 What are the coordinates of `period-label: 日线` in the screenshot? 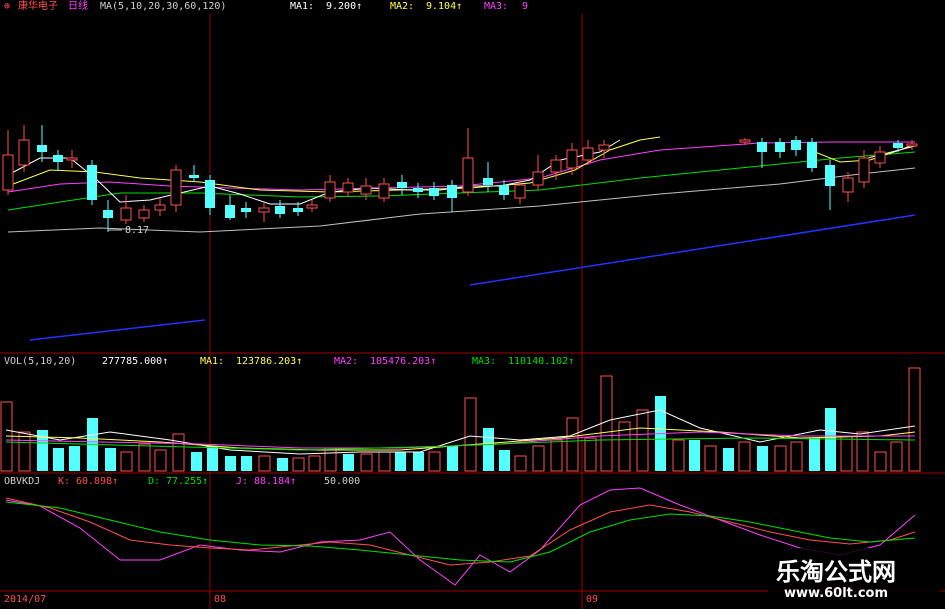 It's located at (78, 7).